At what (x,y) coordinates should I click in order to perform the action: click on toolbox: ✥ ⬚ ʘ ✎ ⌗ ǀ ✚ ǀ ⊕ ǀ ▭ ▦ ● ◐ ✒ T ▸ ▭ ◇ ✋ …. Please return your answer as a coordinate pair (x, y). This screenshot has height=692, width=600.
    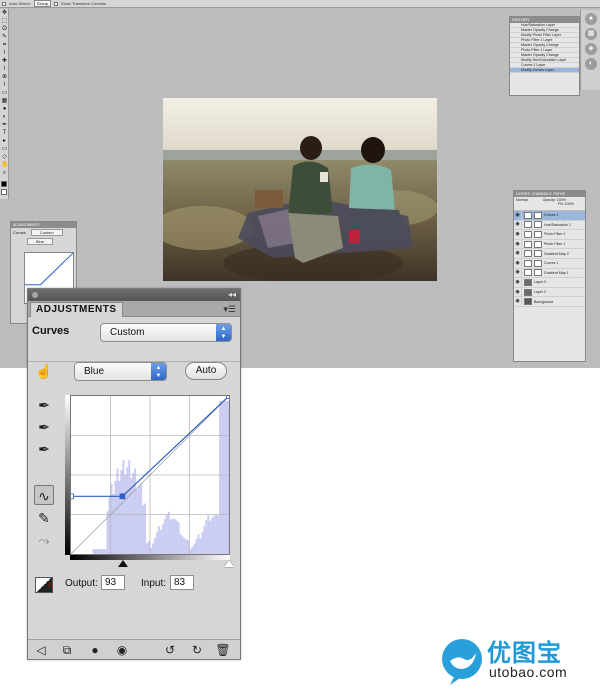
    Looking at the image, I should click on (4, 104).